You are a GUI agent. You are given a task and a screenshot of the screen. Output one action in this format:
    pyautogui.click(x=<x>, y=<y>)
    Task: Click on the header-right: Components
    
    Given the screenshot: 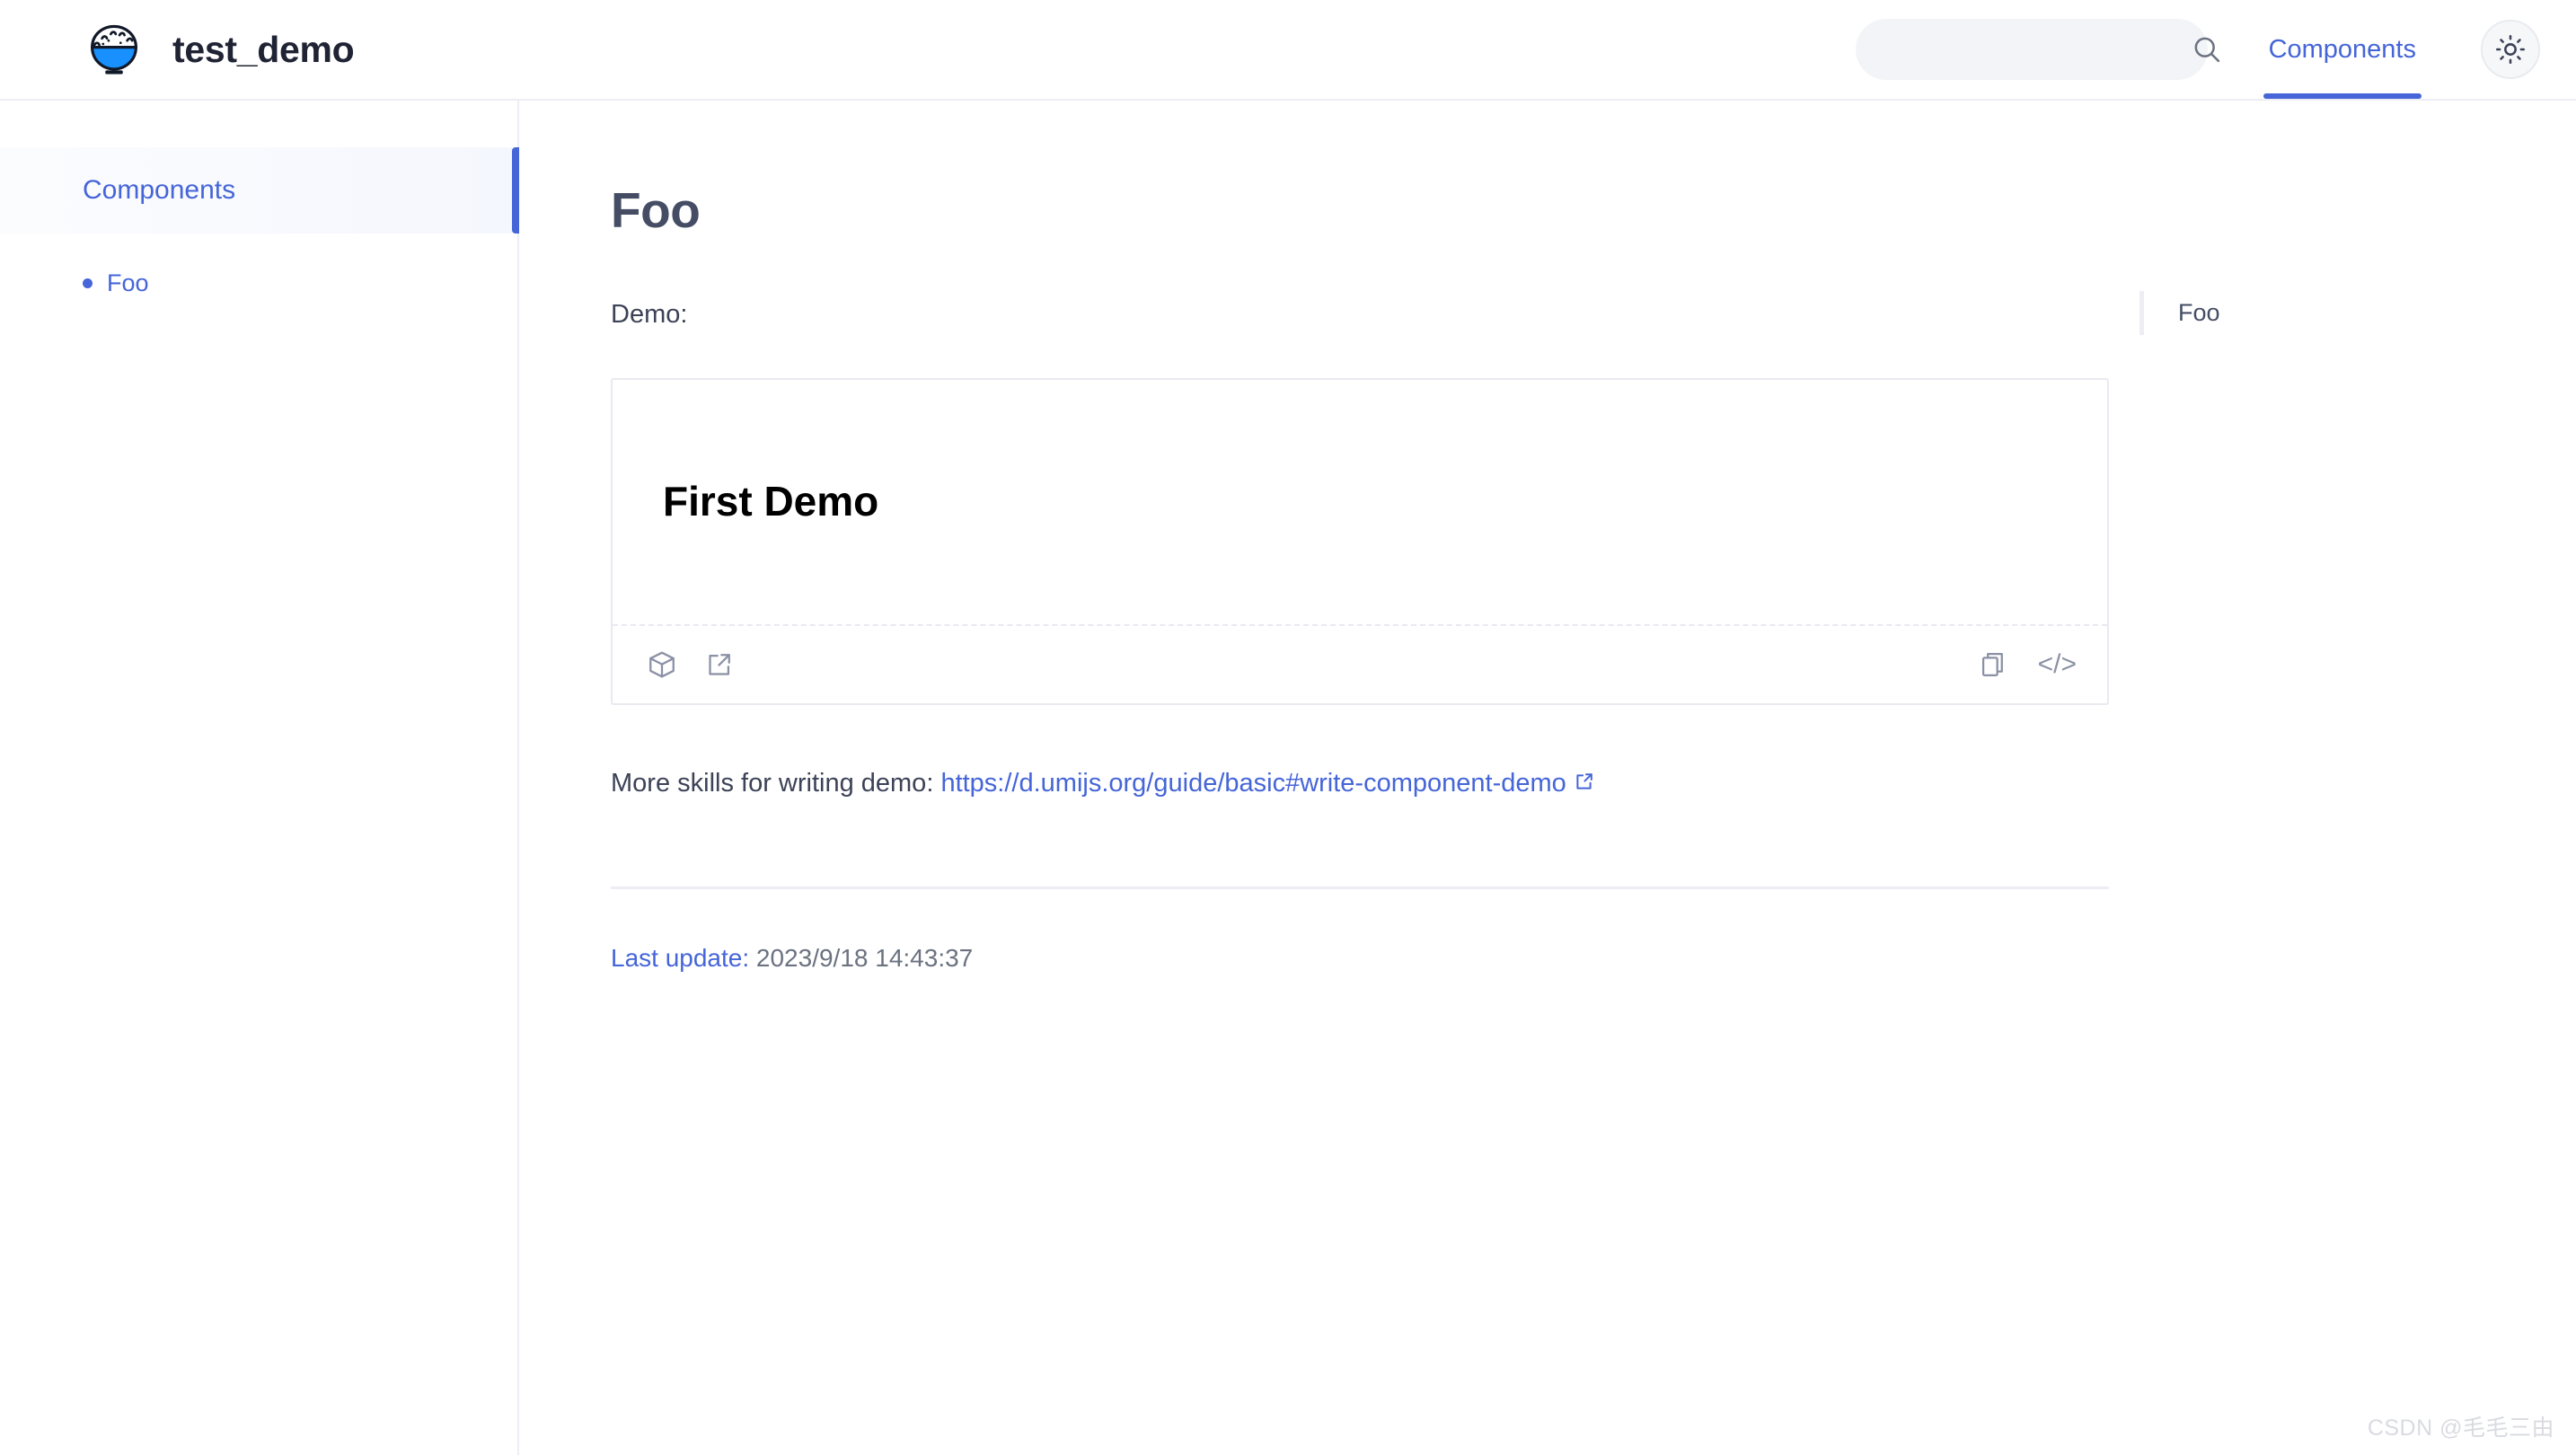 What is the action you would take?
    pyautogui.click(x=2215, y=49)
    